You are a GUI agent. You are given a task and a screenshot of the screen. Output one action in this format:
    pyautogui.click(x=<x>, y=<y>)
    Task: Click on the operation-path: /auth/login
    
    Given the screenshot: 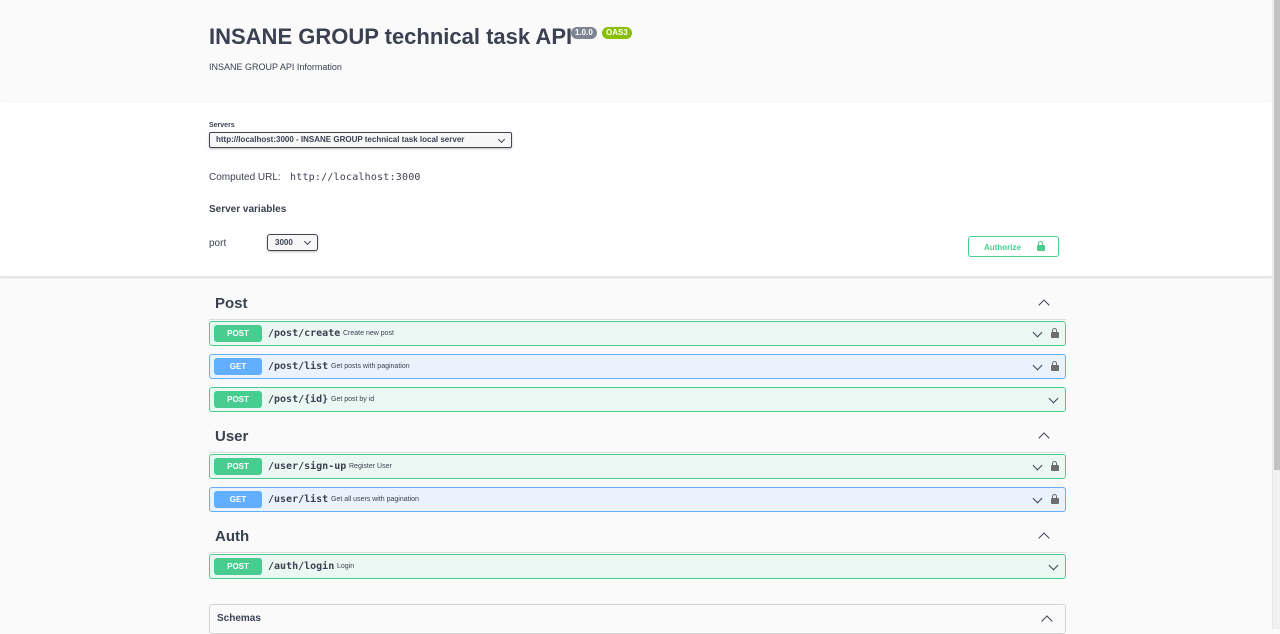 What is the action you would take?
    pyautogui.click(x=301, y=566)
    